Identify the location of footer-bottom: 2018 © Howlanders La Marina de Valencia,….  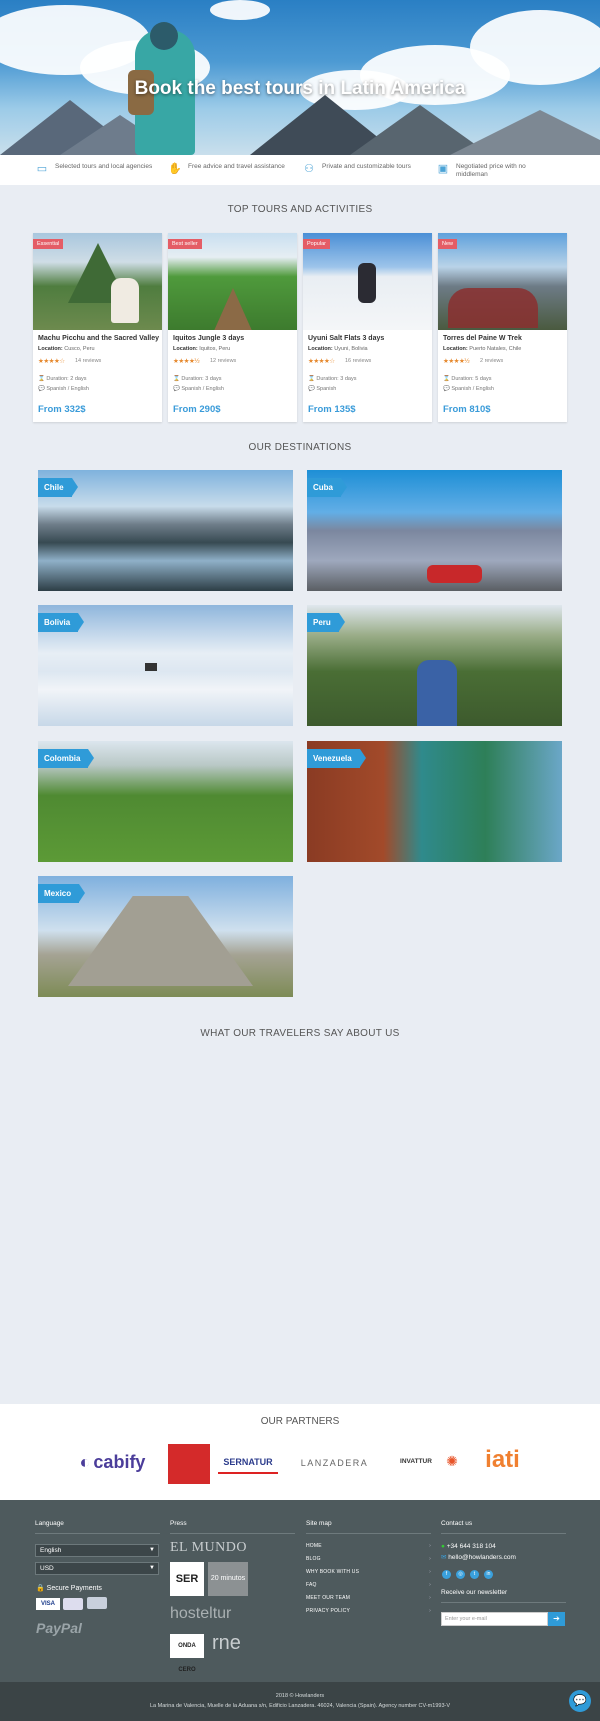
(300, 1701).